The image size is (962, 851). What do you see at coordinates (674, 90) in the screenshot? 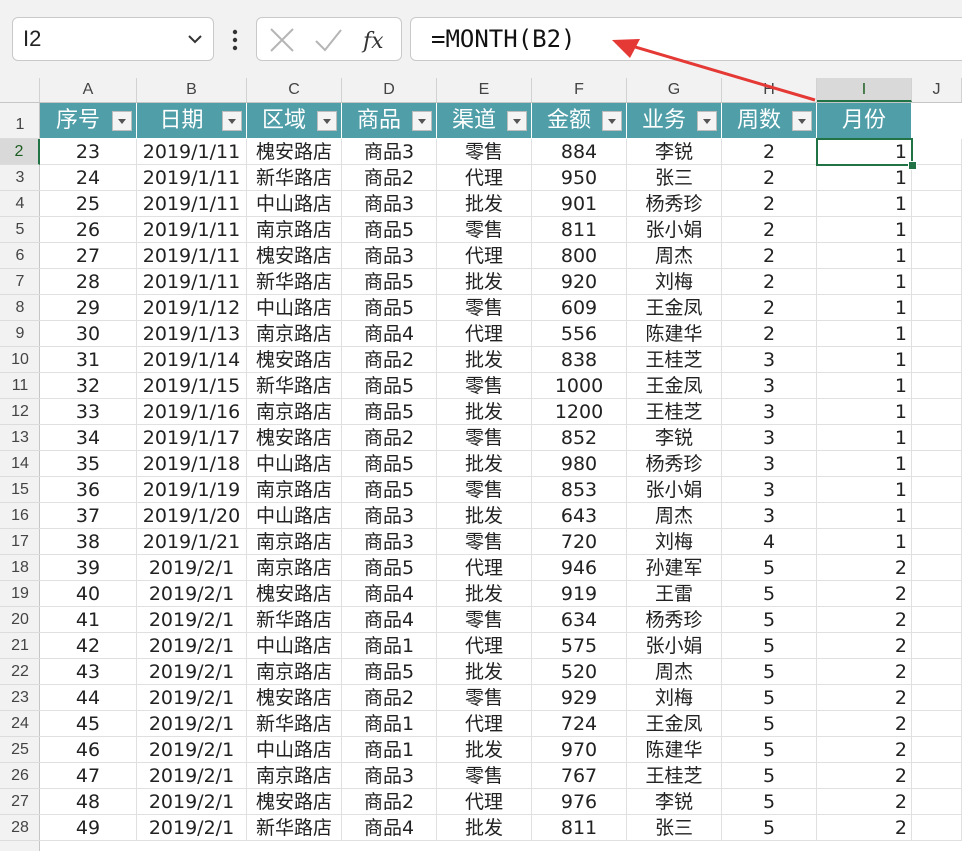
I see `column-header-g: G` at bounding box center [674, 90].